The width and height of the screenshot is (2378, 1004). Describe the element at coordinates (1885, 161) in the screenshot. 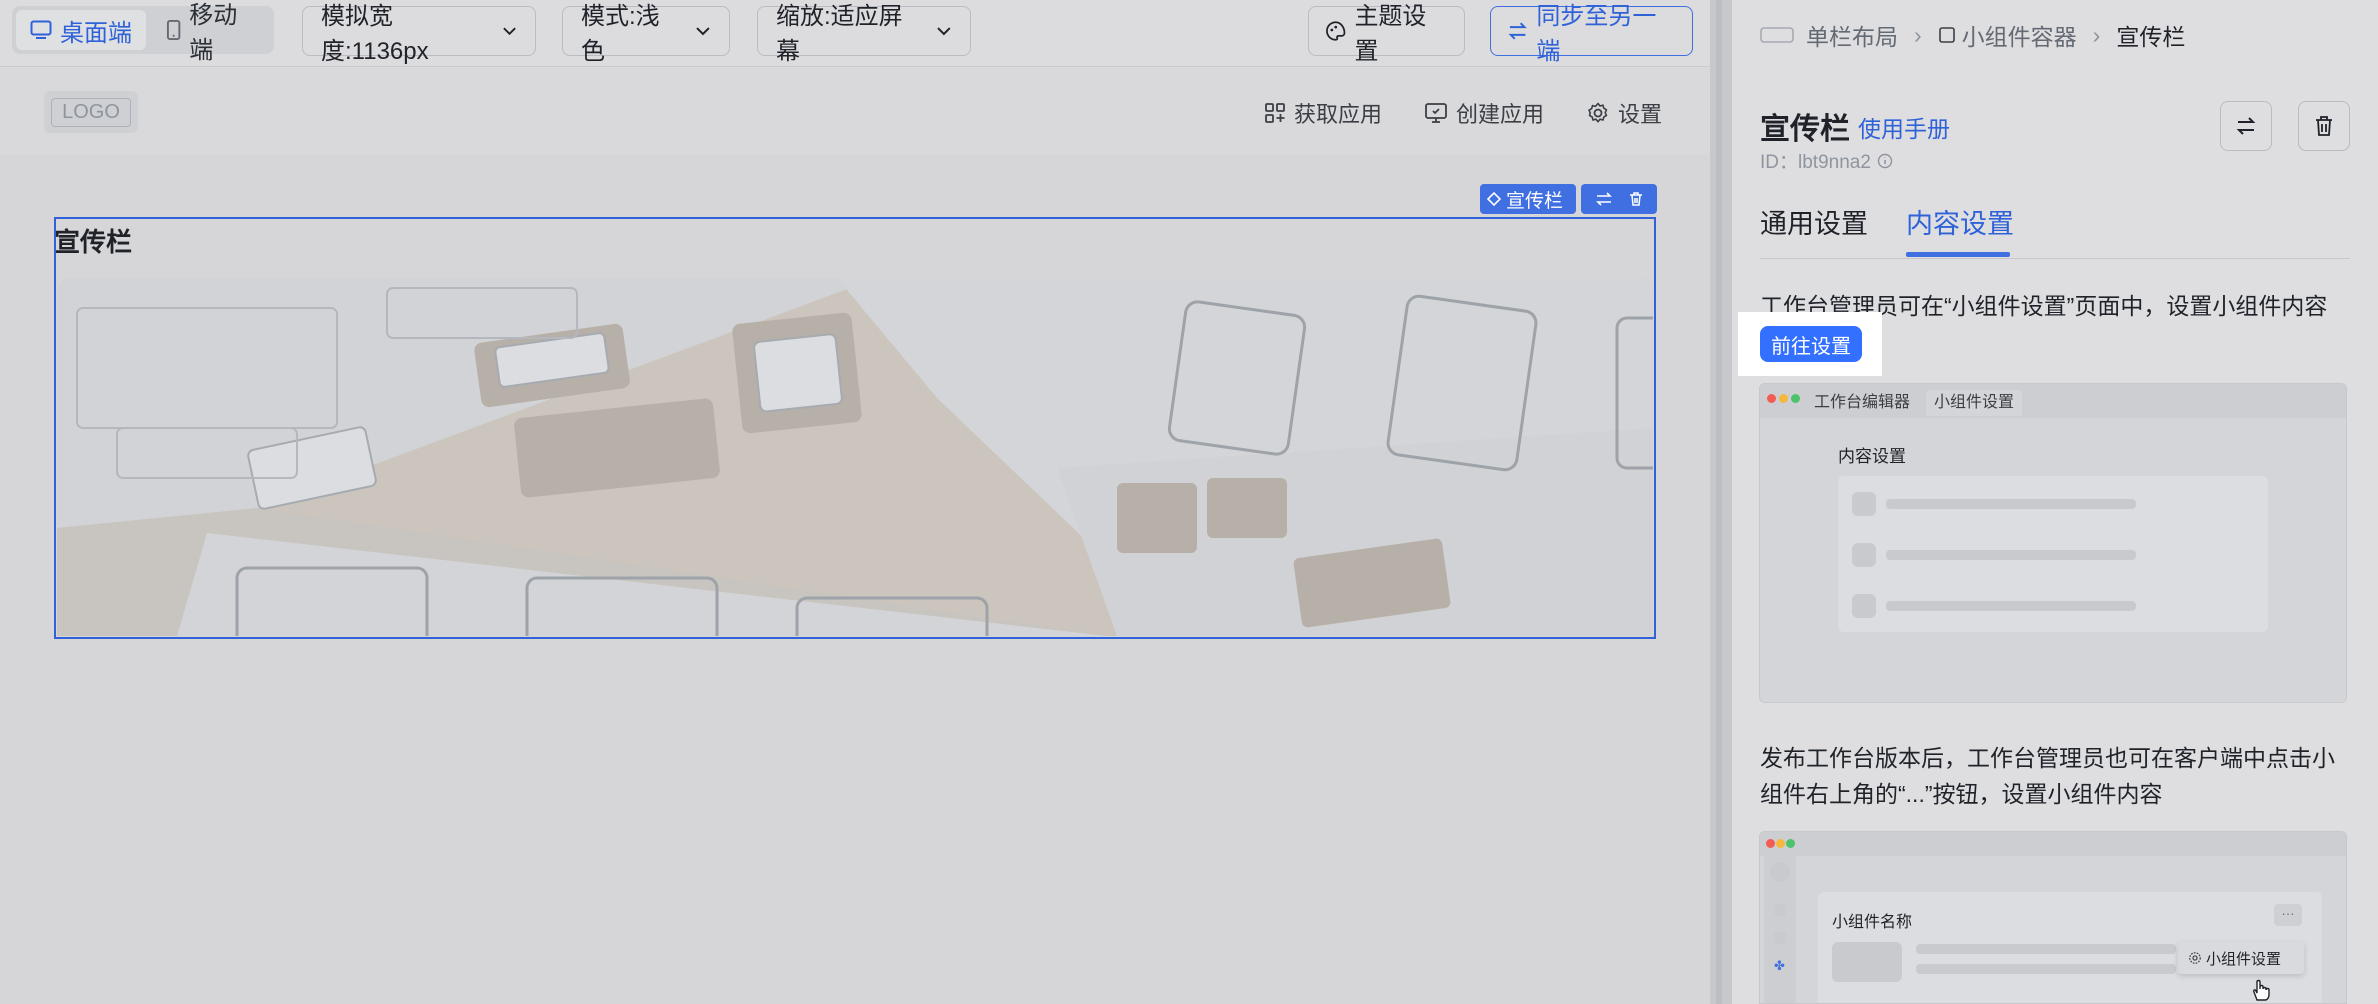

I see `info-icon` at that location.